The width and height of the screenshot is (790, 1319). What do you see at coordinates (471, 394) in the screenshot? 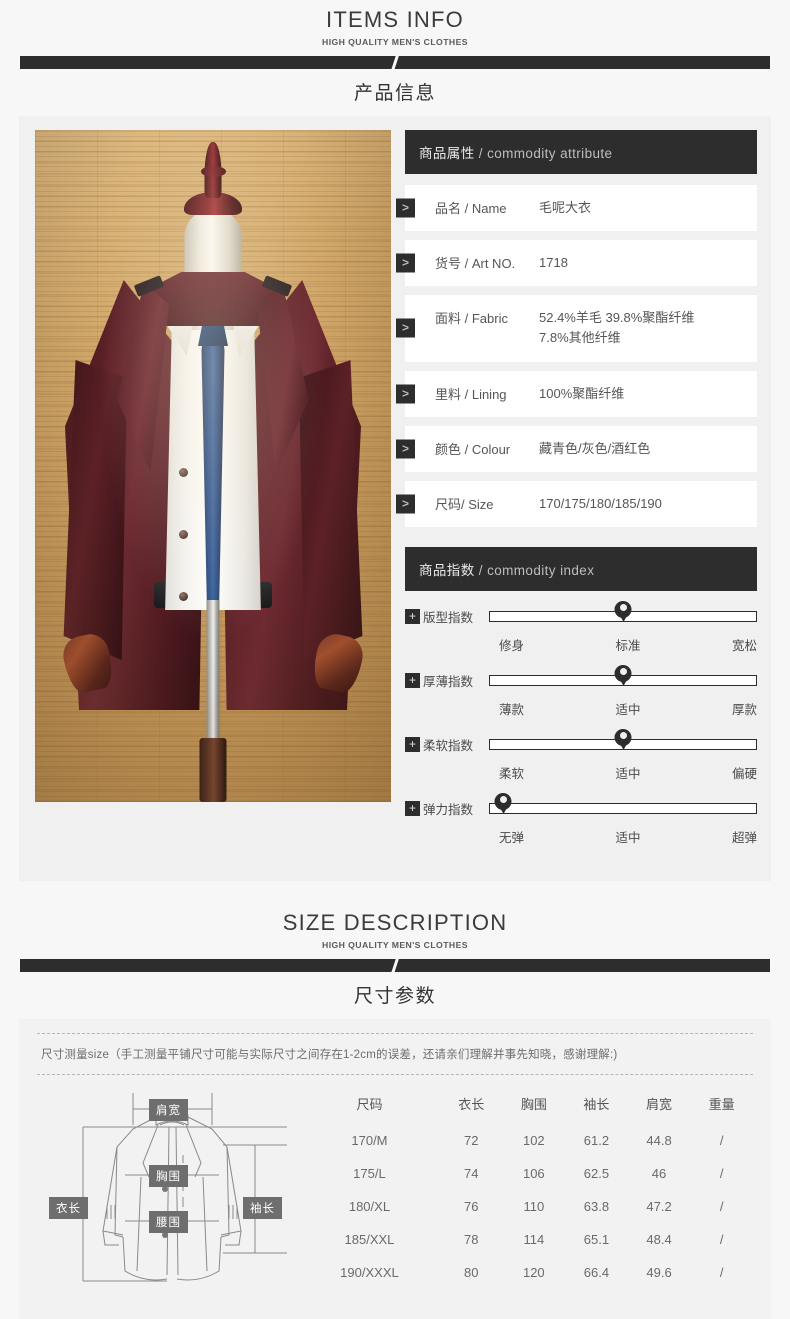
I see `attribute-label: 里料 / Lining` at bounding box center [471, 394].